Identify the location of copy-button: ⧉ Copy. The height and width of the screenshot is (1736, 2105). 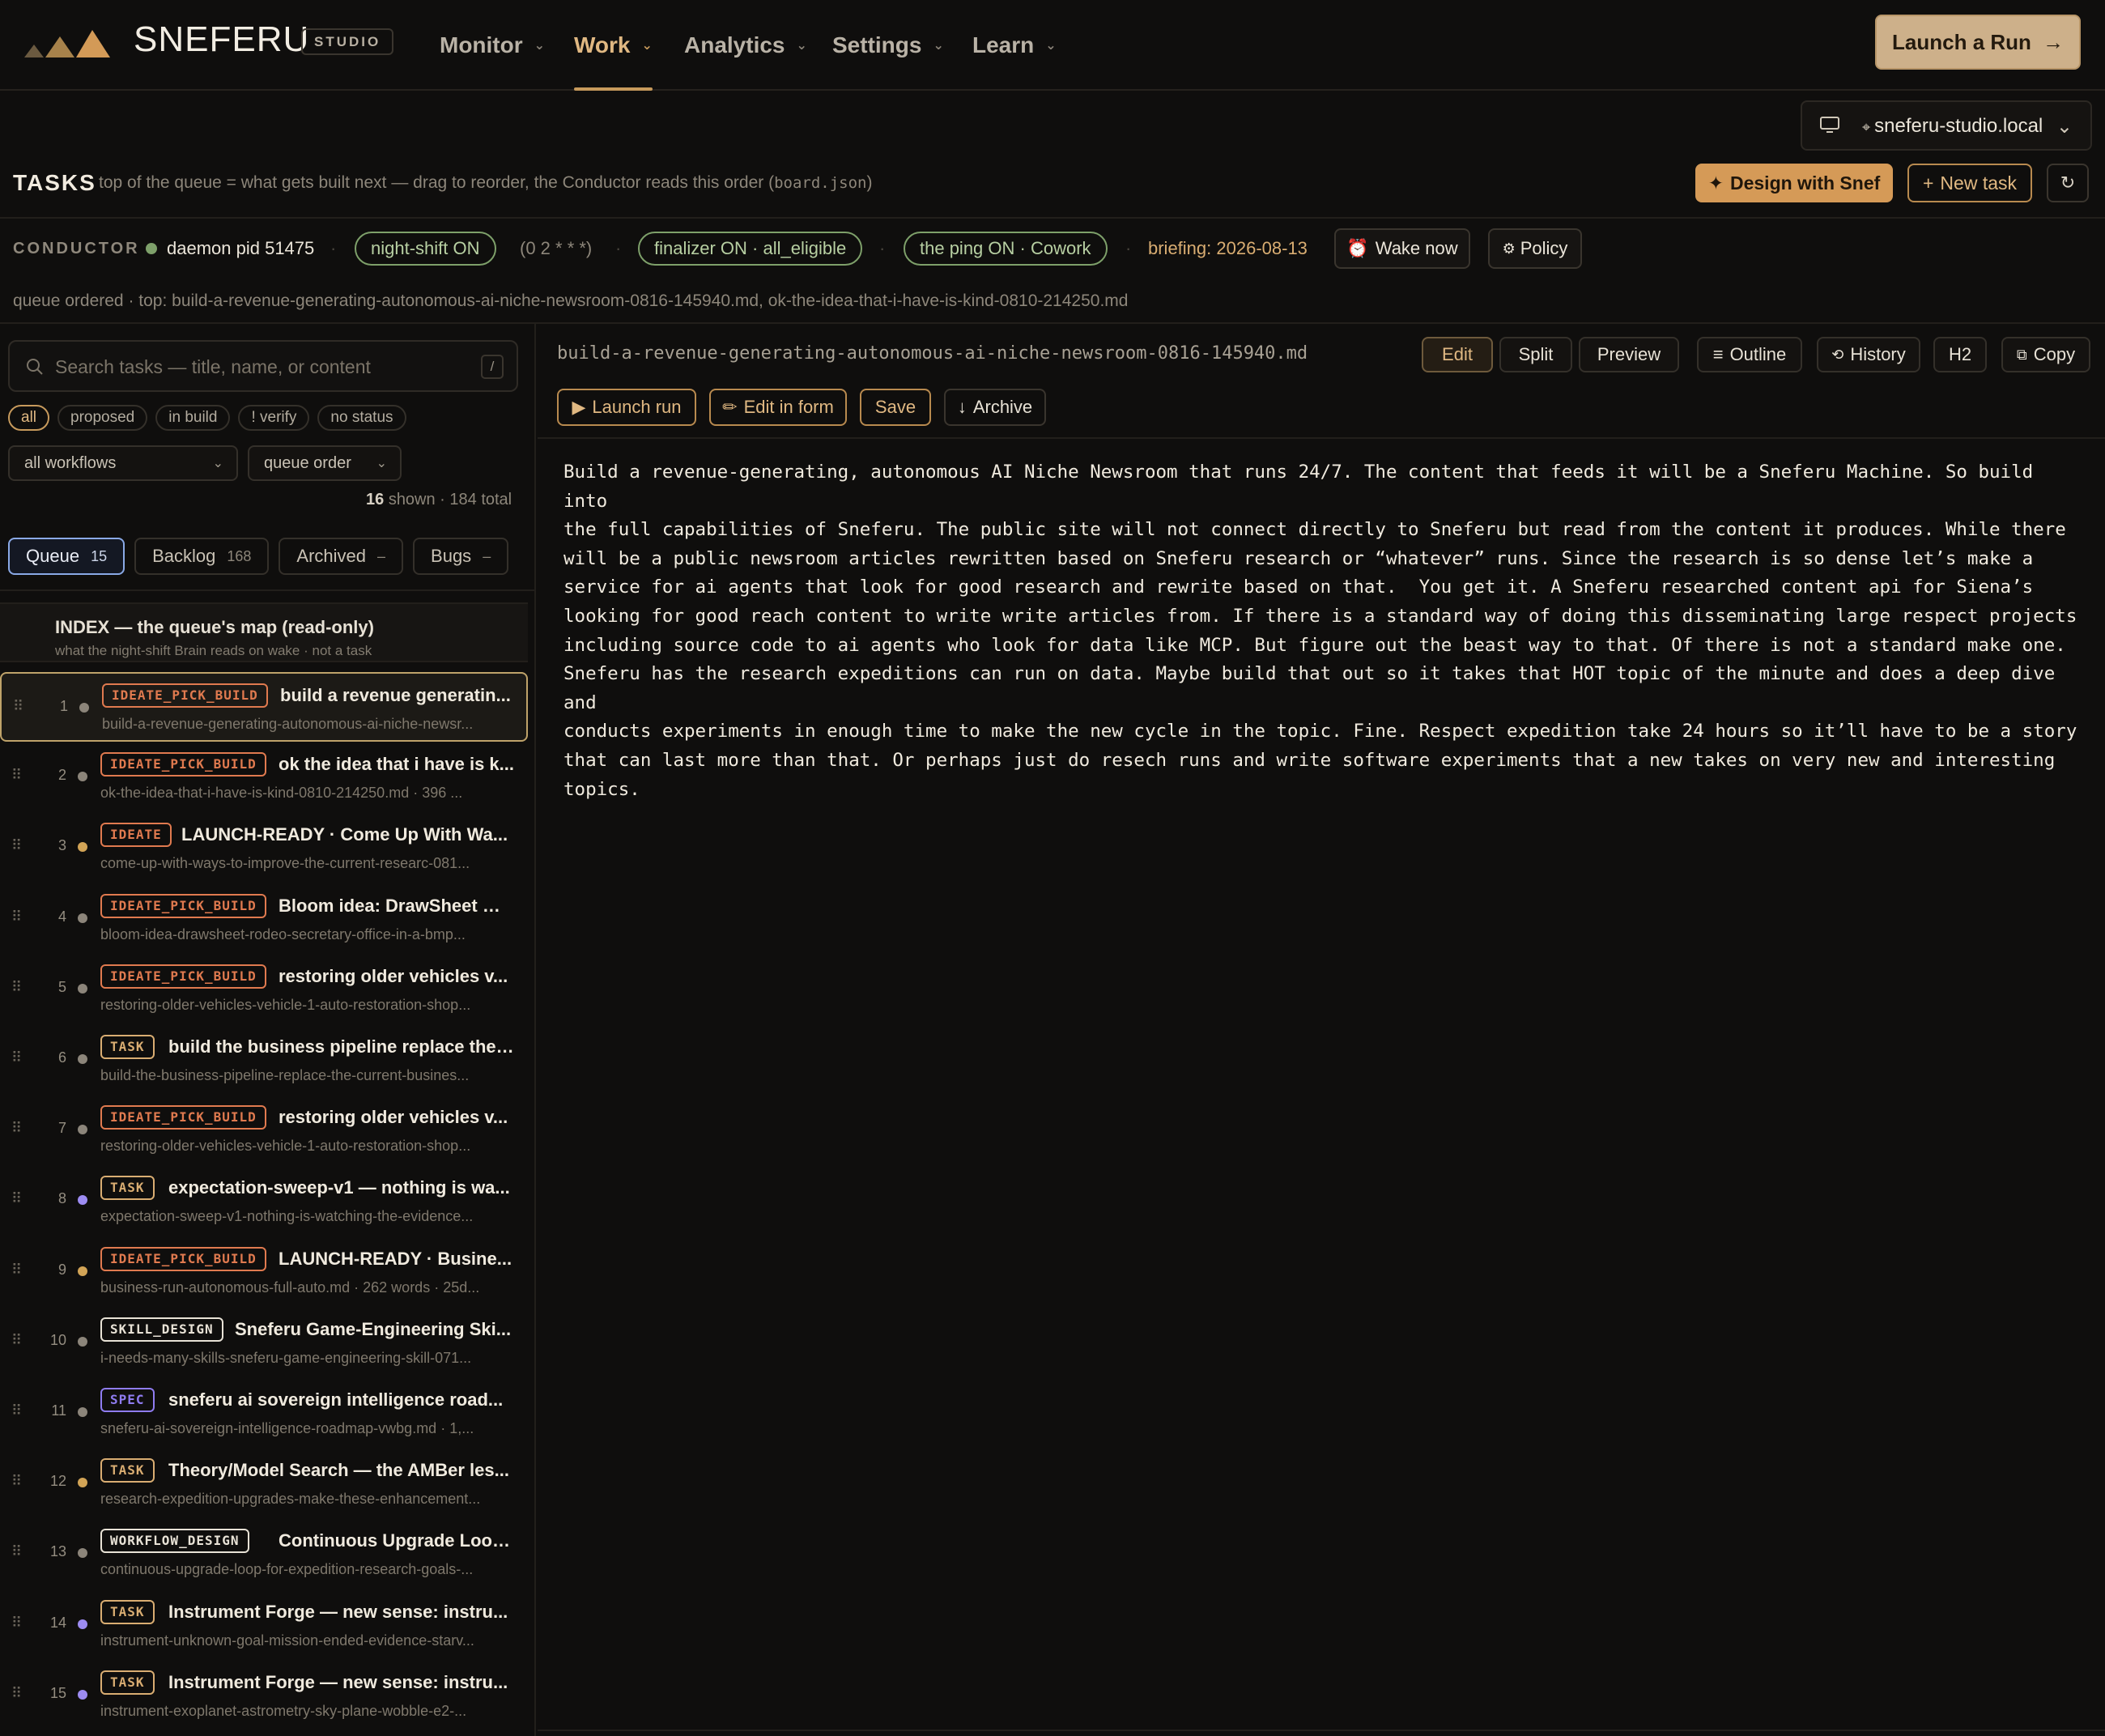
(2045, 354).